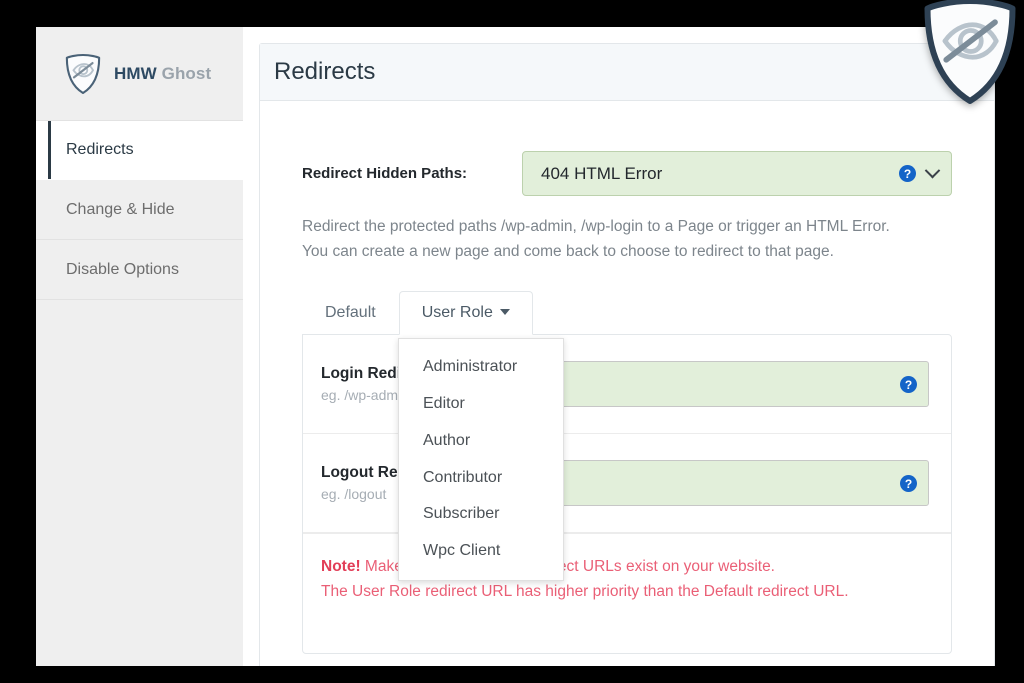 The image size is (1024, 683). What do you see at coordinates (932, 170) in the screenshot?
I see `chevron-down-icon` at bounding box center [932, 170].